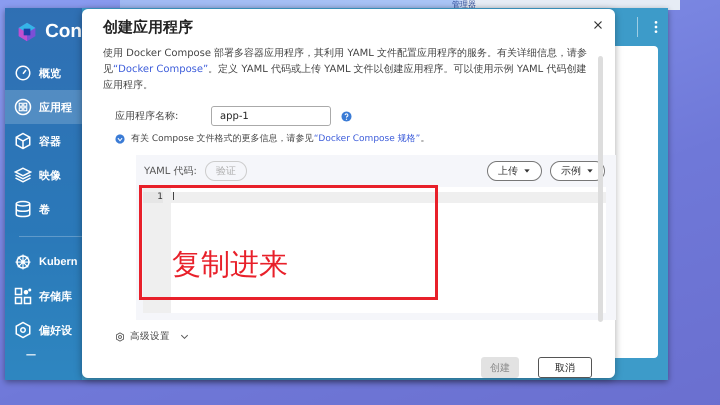 Image resolution: width=720 pixels, height=405 pixels. I want to click on cancel-button: 取消, so click(565, 367).